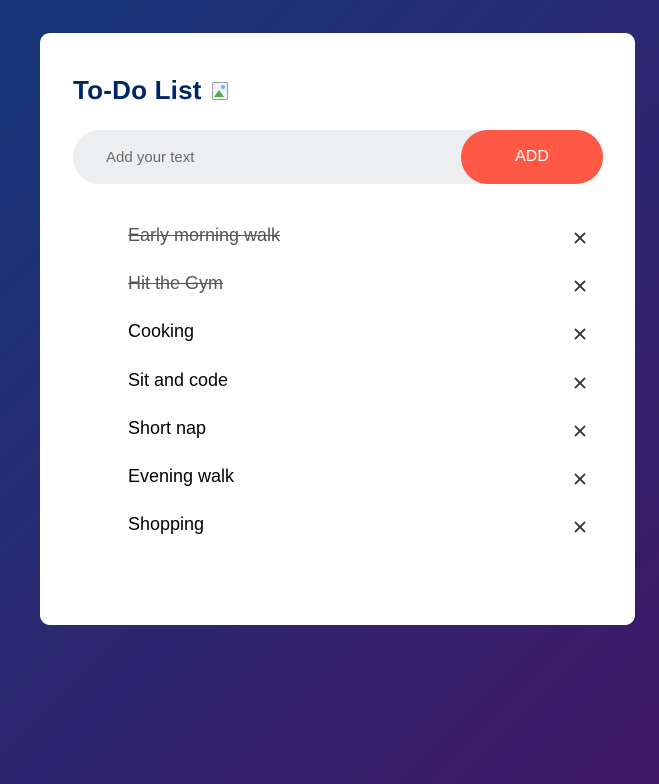  What do you see at coordinates (161, 331) in the screenshot?
I see `task-label: Cooking` at bounding box center [161, 331].